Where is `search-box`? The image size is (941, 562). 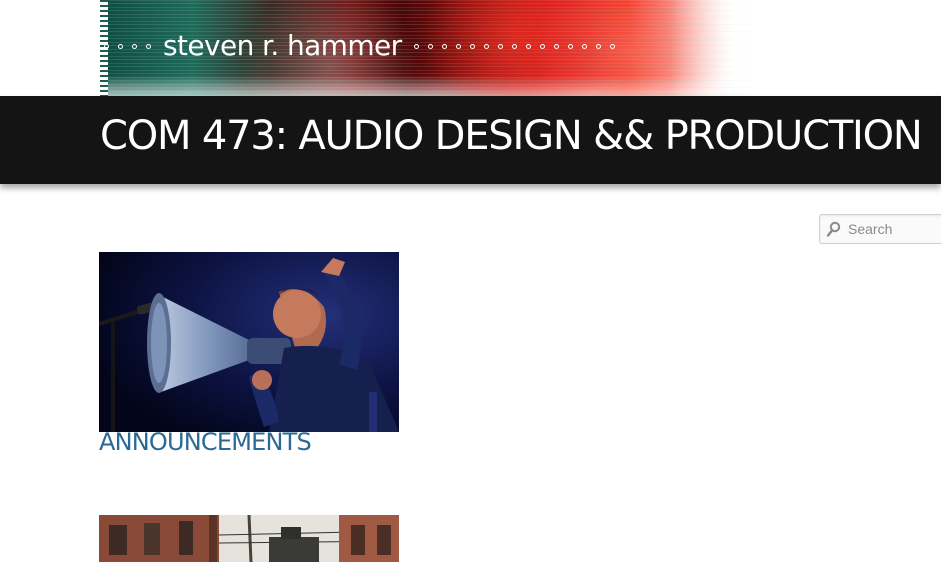
search-box is located at coordinates (880, 229).